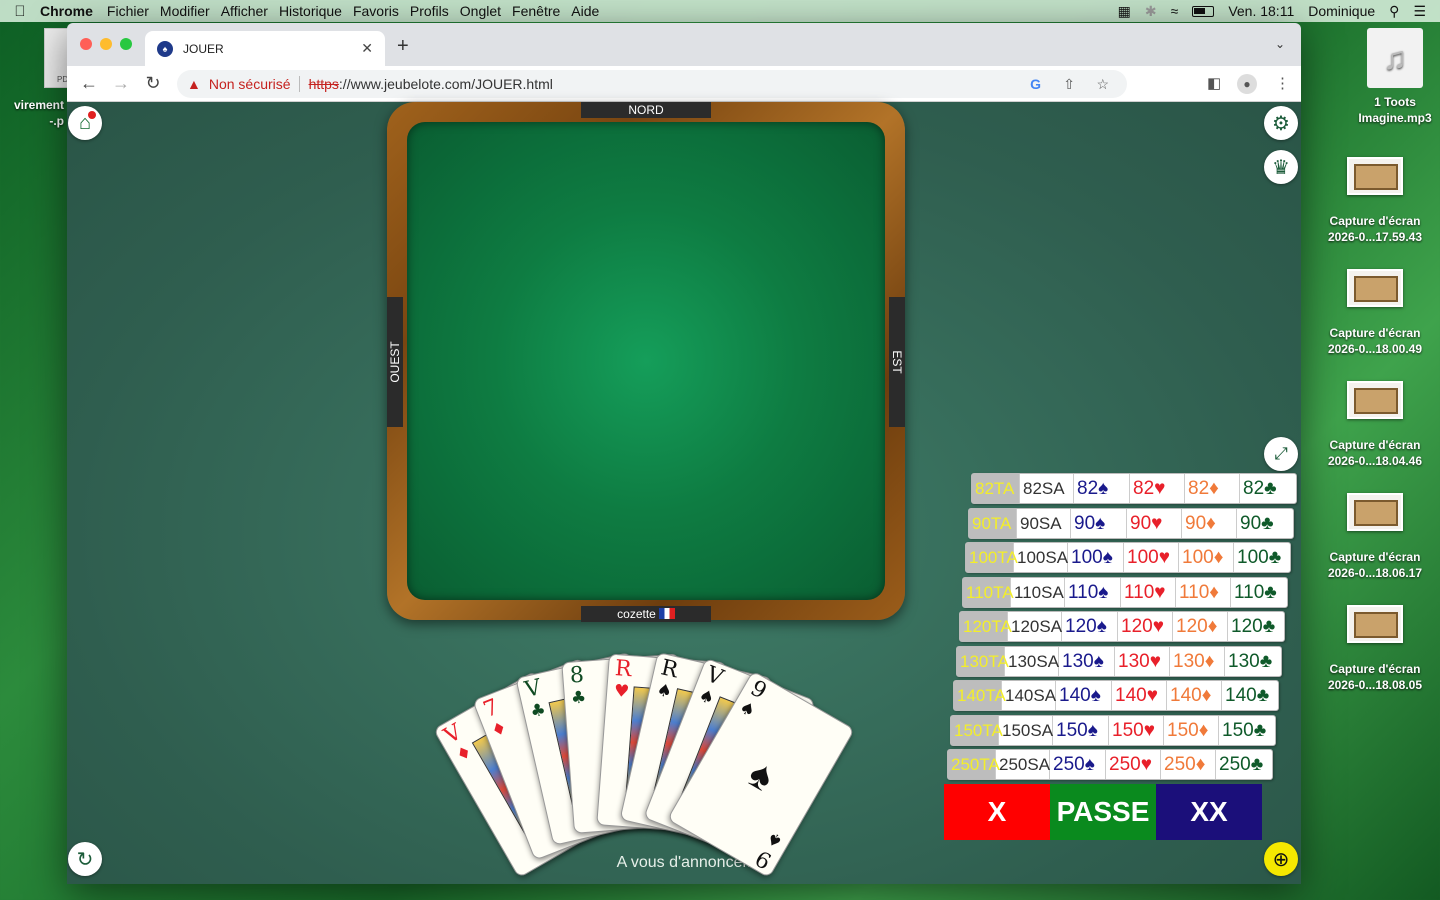 This screenshot has height=900, width=1440. Describe the element at coordinates (1247, 730) in the screenshot. I see `bid-option-tr: 150♣` at that location.